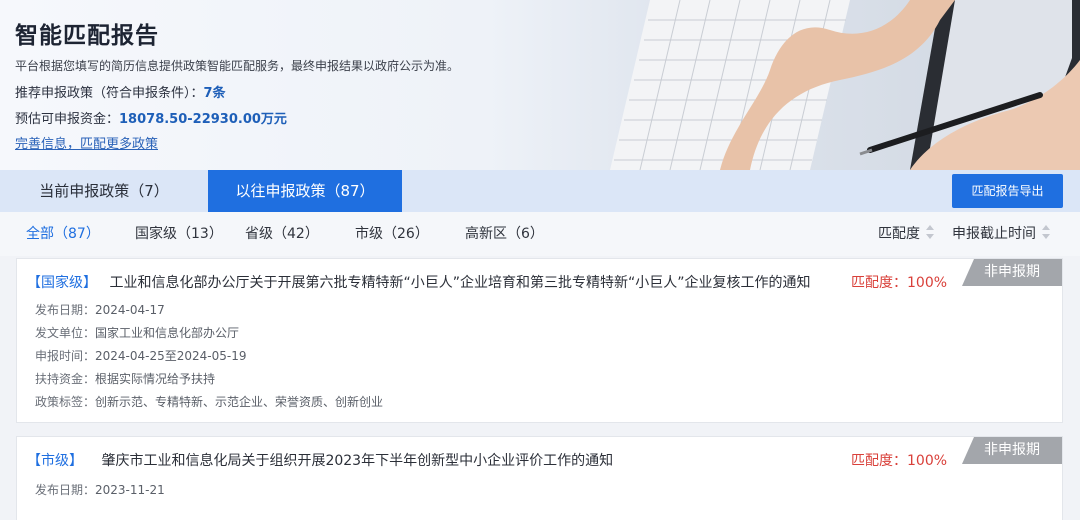 This screenshot has width=1080, height=520. What do you see at coordinates (137, 333) in the screenshot?
I see `policy-meta-issuer: 发文单位：国家工业和信息化部办公厅` at bounding box center [137, 333].